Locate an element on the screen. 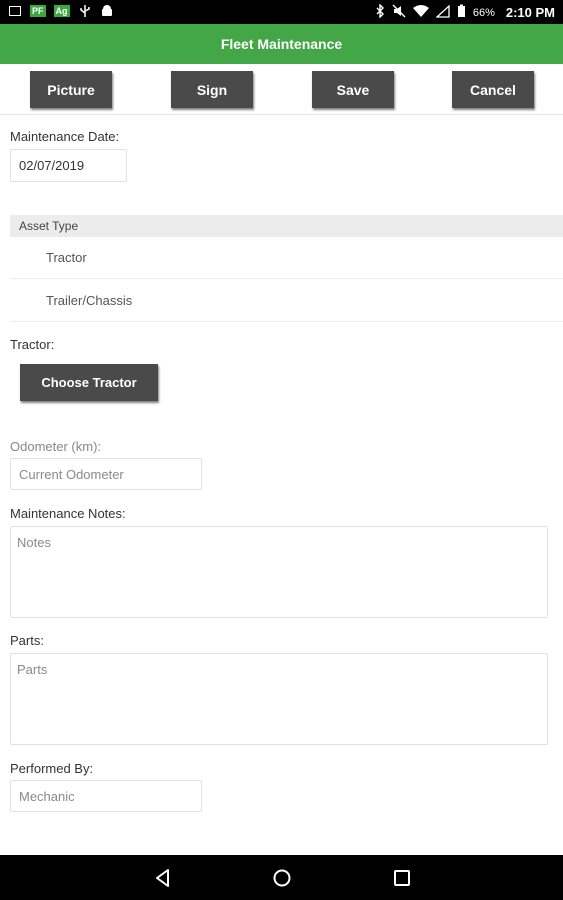 The width and height of the screenshot is (563, 900). usb-icon is located at coordinates (85, 11).